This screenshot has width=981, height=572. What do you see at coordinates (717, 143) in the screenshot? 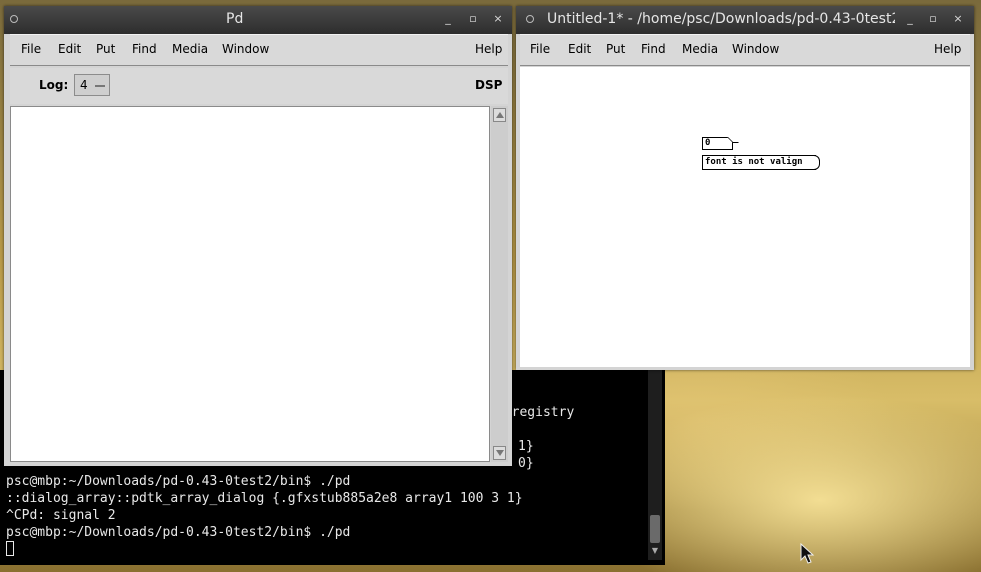
I see `number-box: 0` at bounding box center [717, 143].